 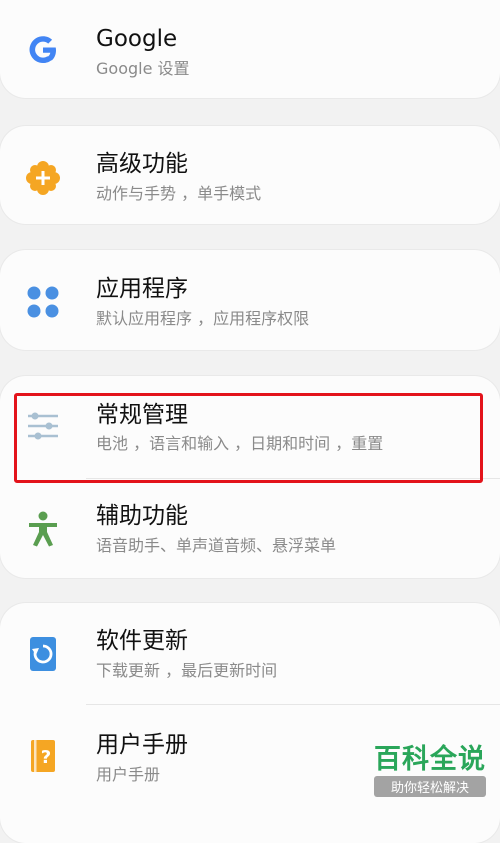 What do you see at coordinates (142, 641) in the screenshot?
I see `item-title: 软件更新` at bounding box center [142, 641].